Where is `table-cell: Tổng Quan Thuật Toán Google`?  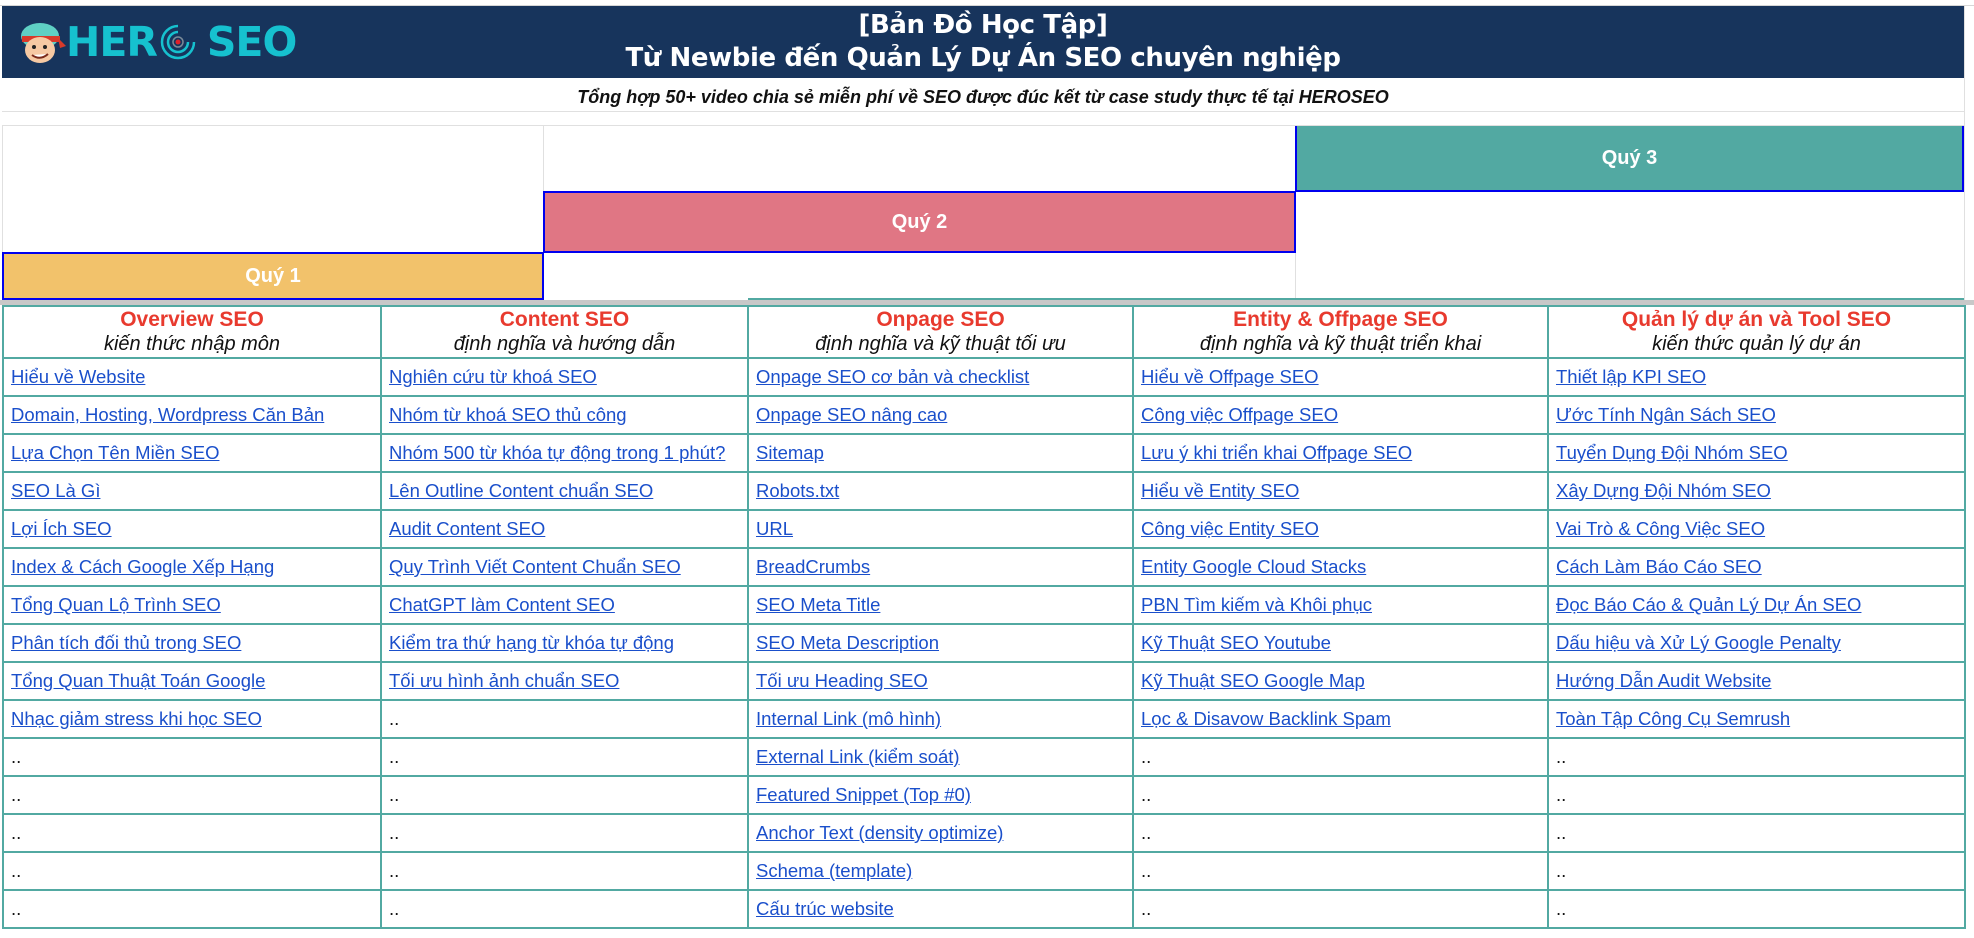
table-cell: Tổng Quan Thuật Toán Google is located at coordinates (192, 681).